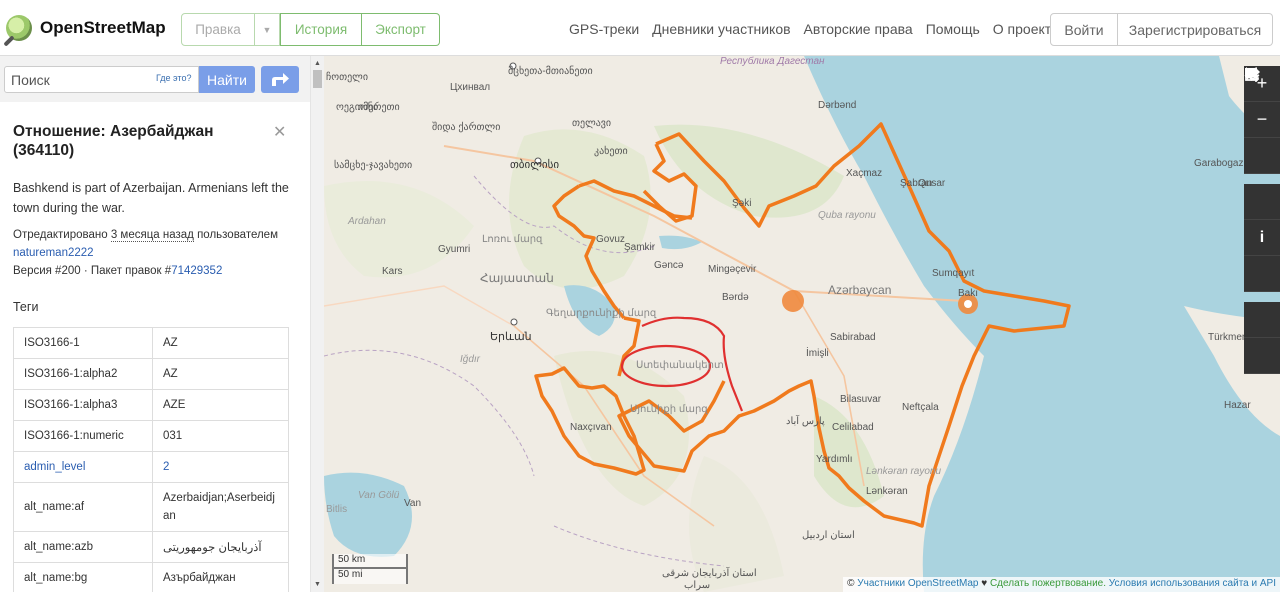 This screenshot has height=592, width=1280. I want to click on tag-value: AZE, so click(220, 405).